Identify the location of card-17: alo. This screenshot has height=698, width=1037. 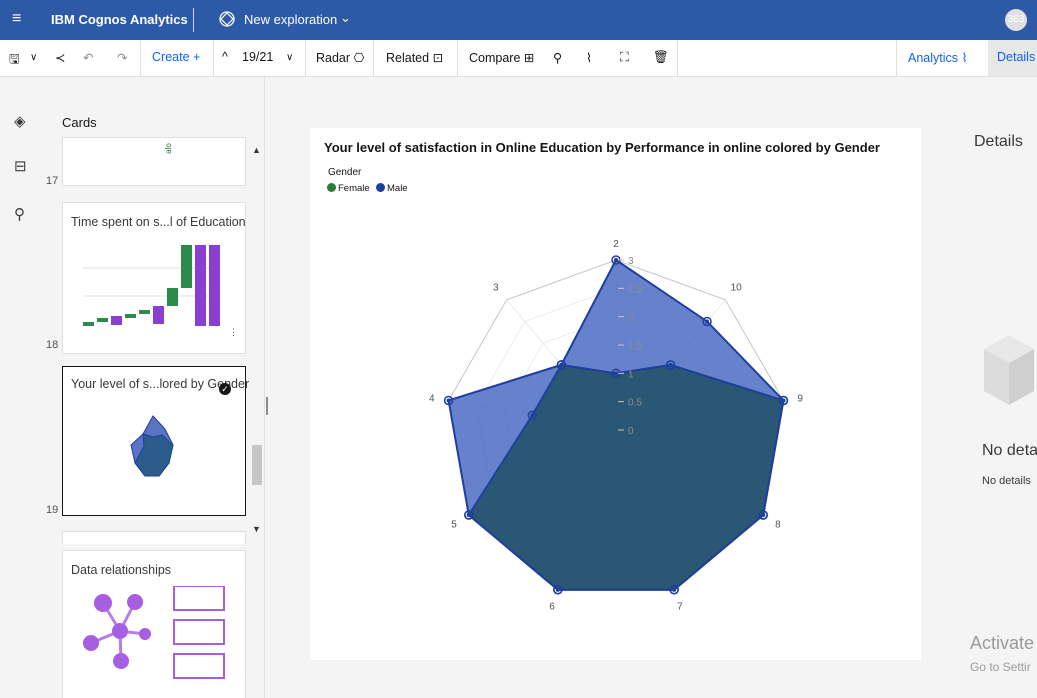
(154, 161).